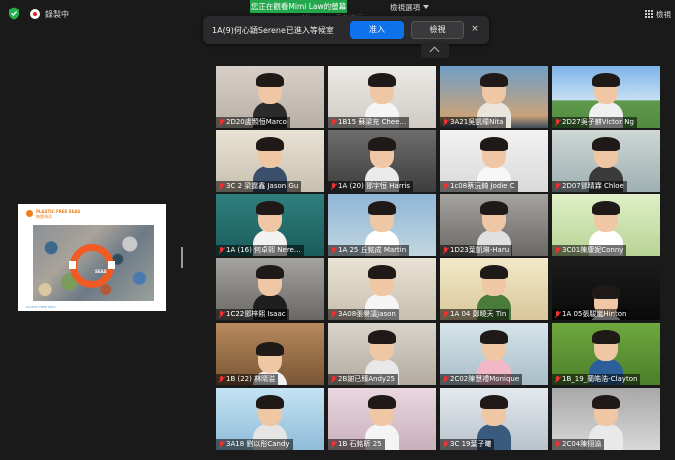 The image size is (675, 460). I want to click on participant-name: 1B (22) 林晴溢, so click(251, 379).